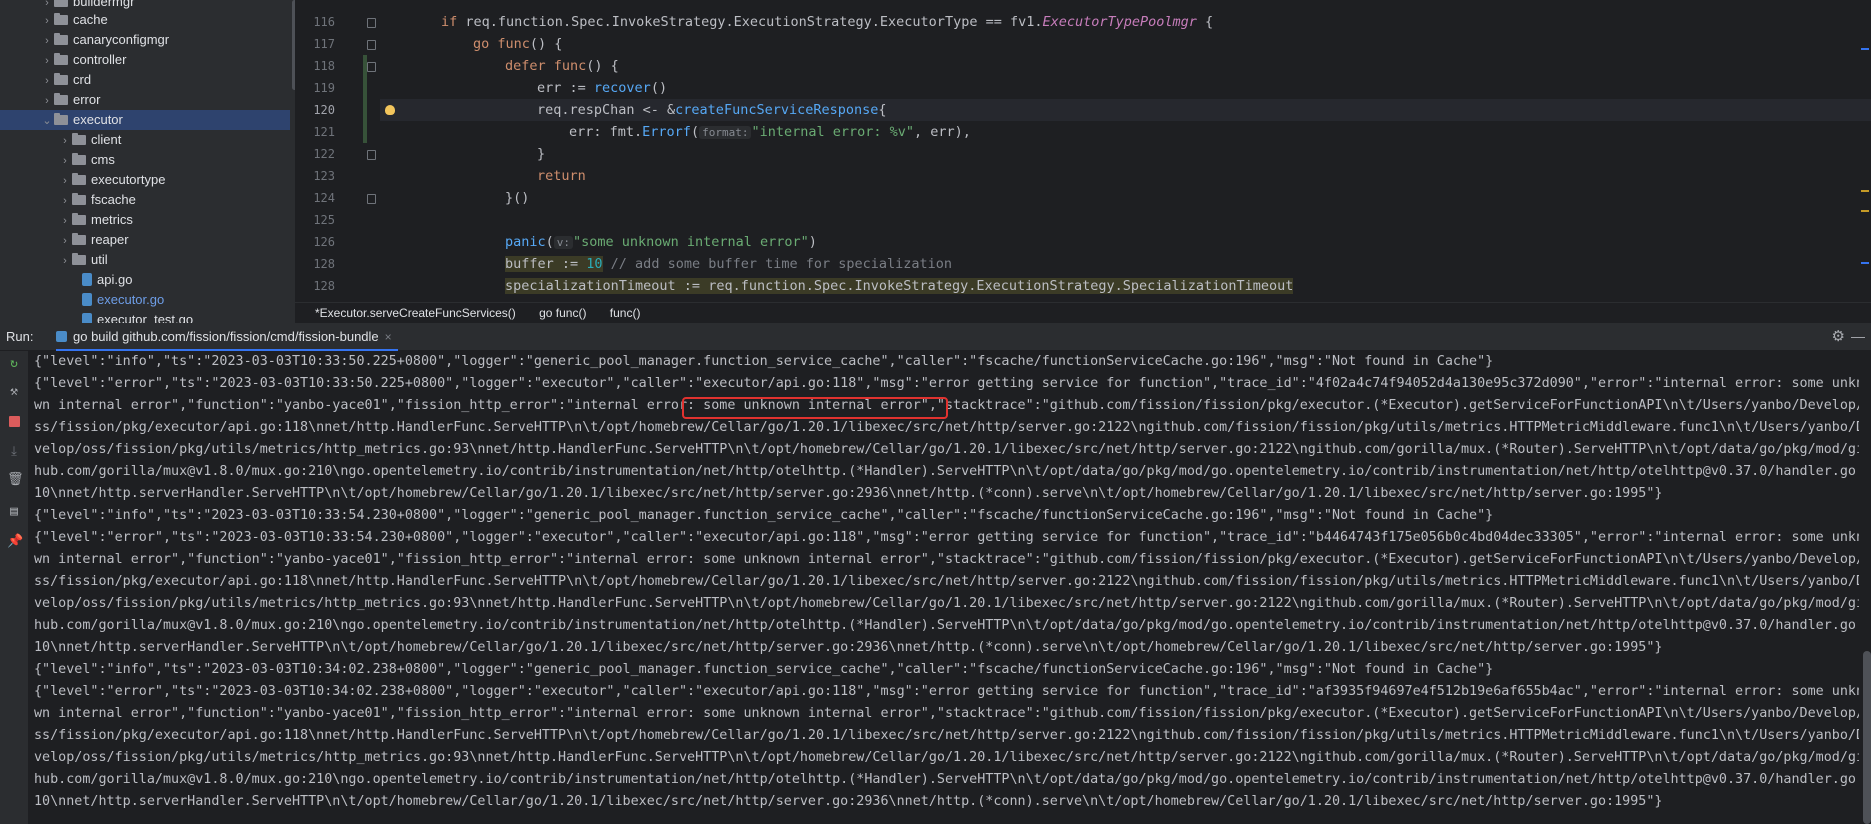  Describe the element at coordinates (1119, 22) in the screenshot. I see `code-token: ExecutorTypePoolmgr` at that location.